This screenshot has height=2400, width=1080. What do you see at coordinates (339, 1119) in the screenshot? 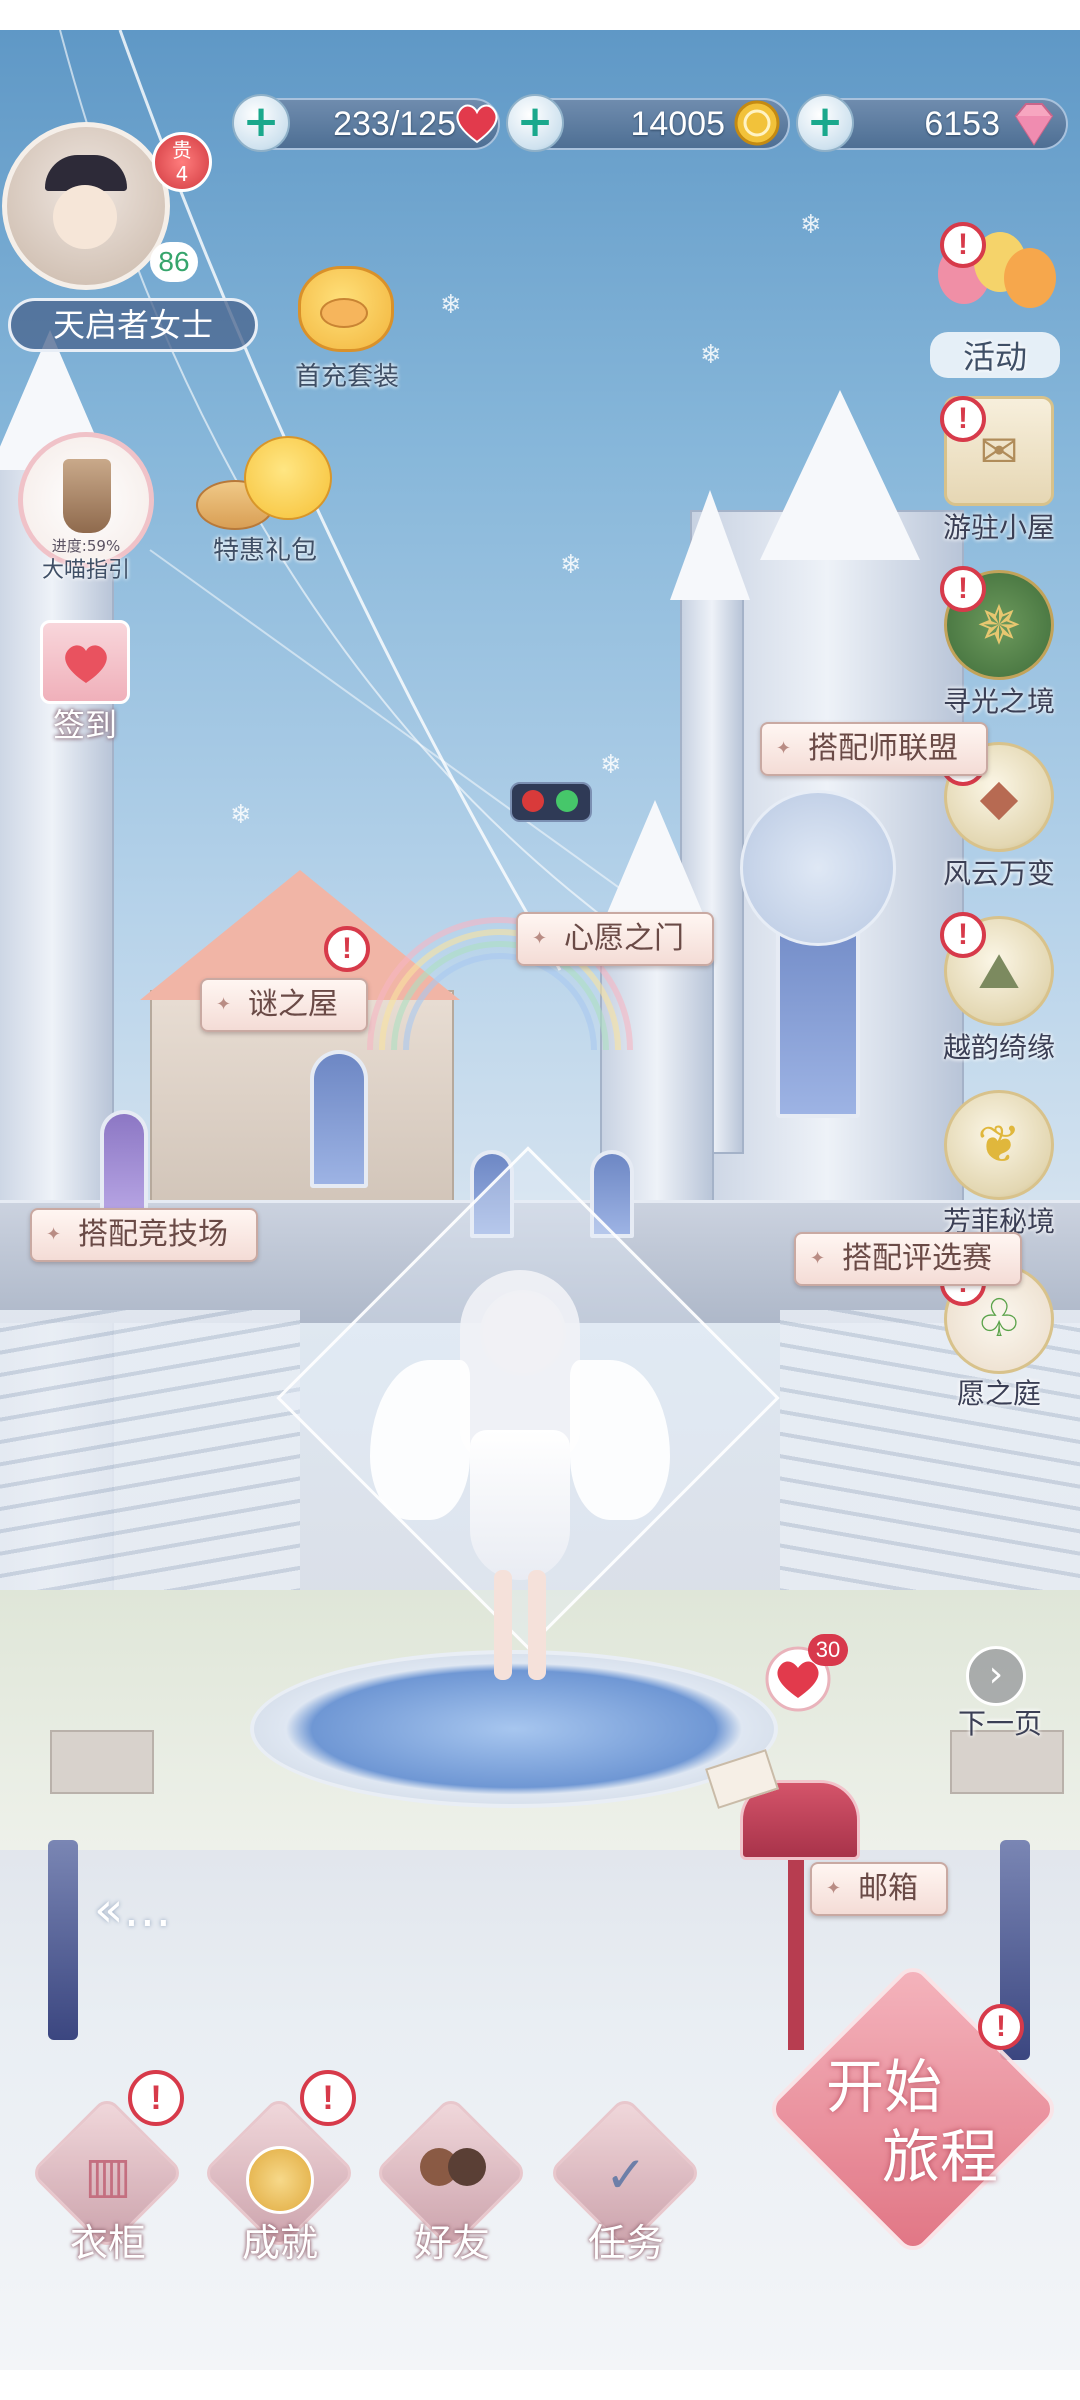
I see `house-window` at bounding box center [339, 1119].